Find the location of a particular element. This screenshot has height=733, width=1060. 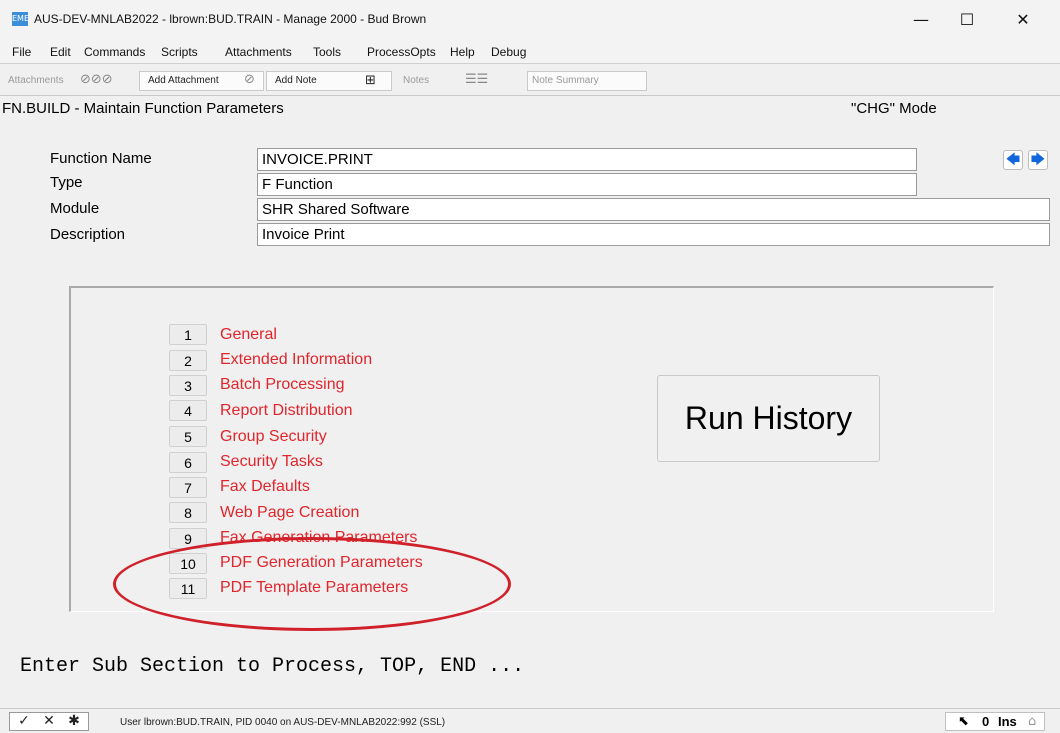

menu-debug: Debug is located at coordinates (508, 52).